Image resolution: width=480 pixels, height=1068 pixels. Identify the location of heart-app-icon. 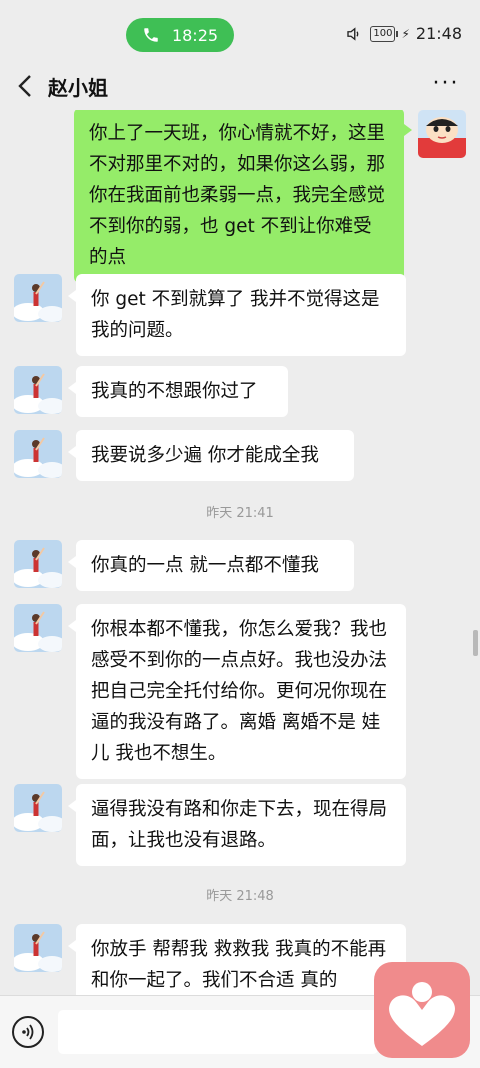
(422, 1014).